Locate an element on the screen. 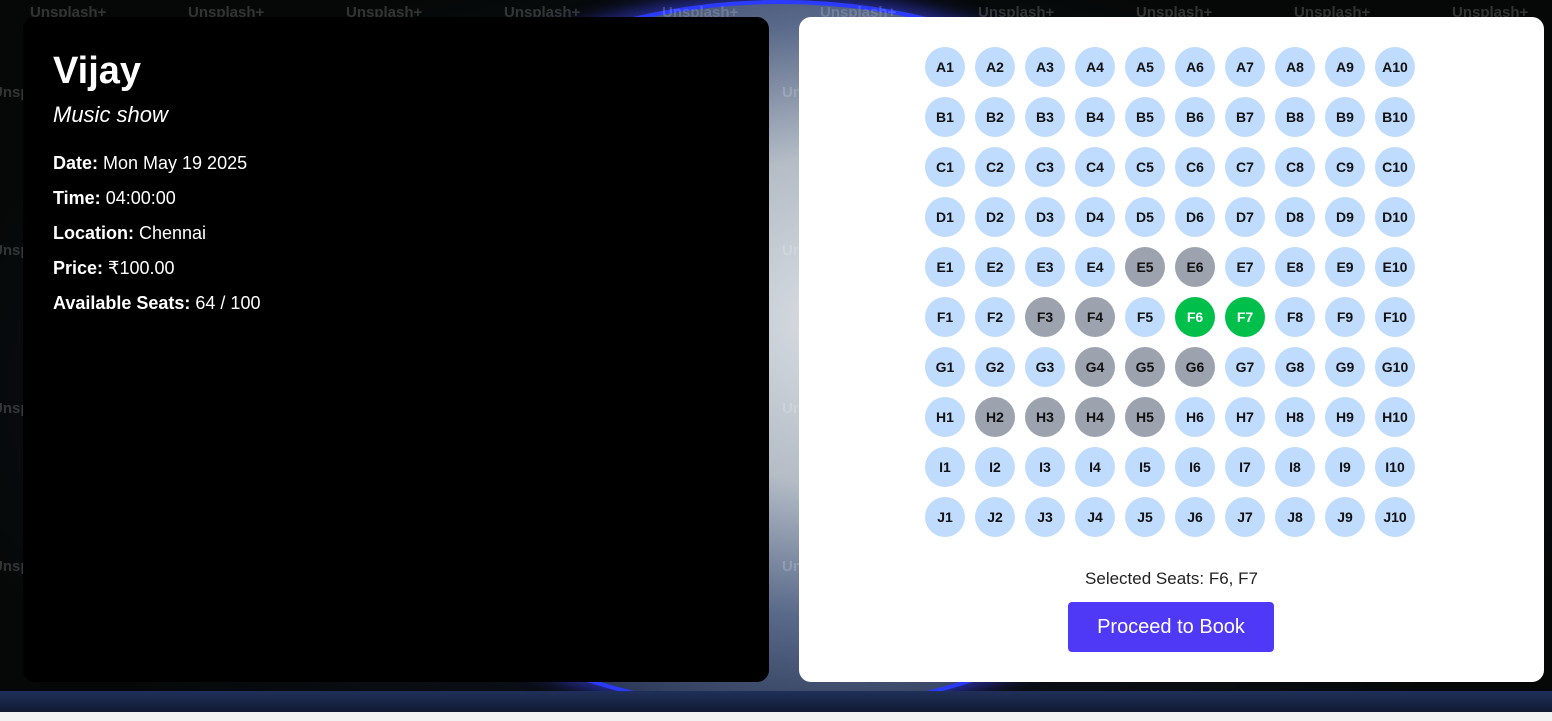  seat-a1: A1 is located at coordinates (945, 67).